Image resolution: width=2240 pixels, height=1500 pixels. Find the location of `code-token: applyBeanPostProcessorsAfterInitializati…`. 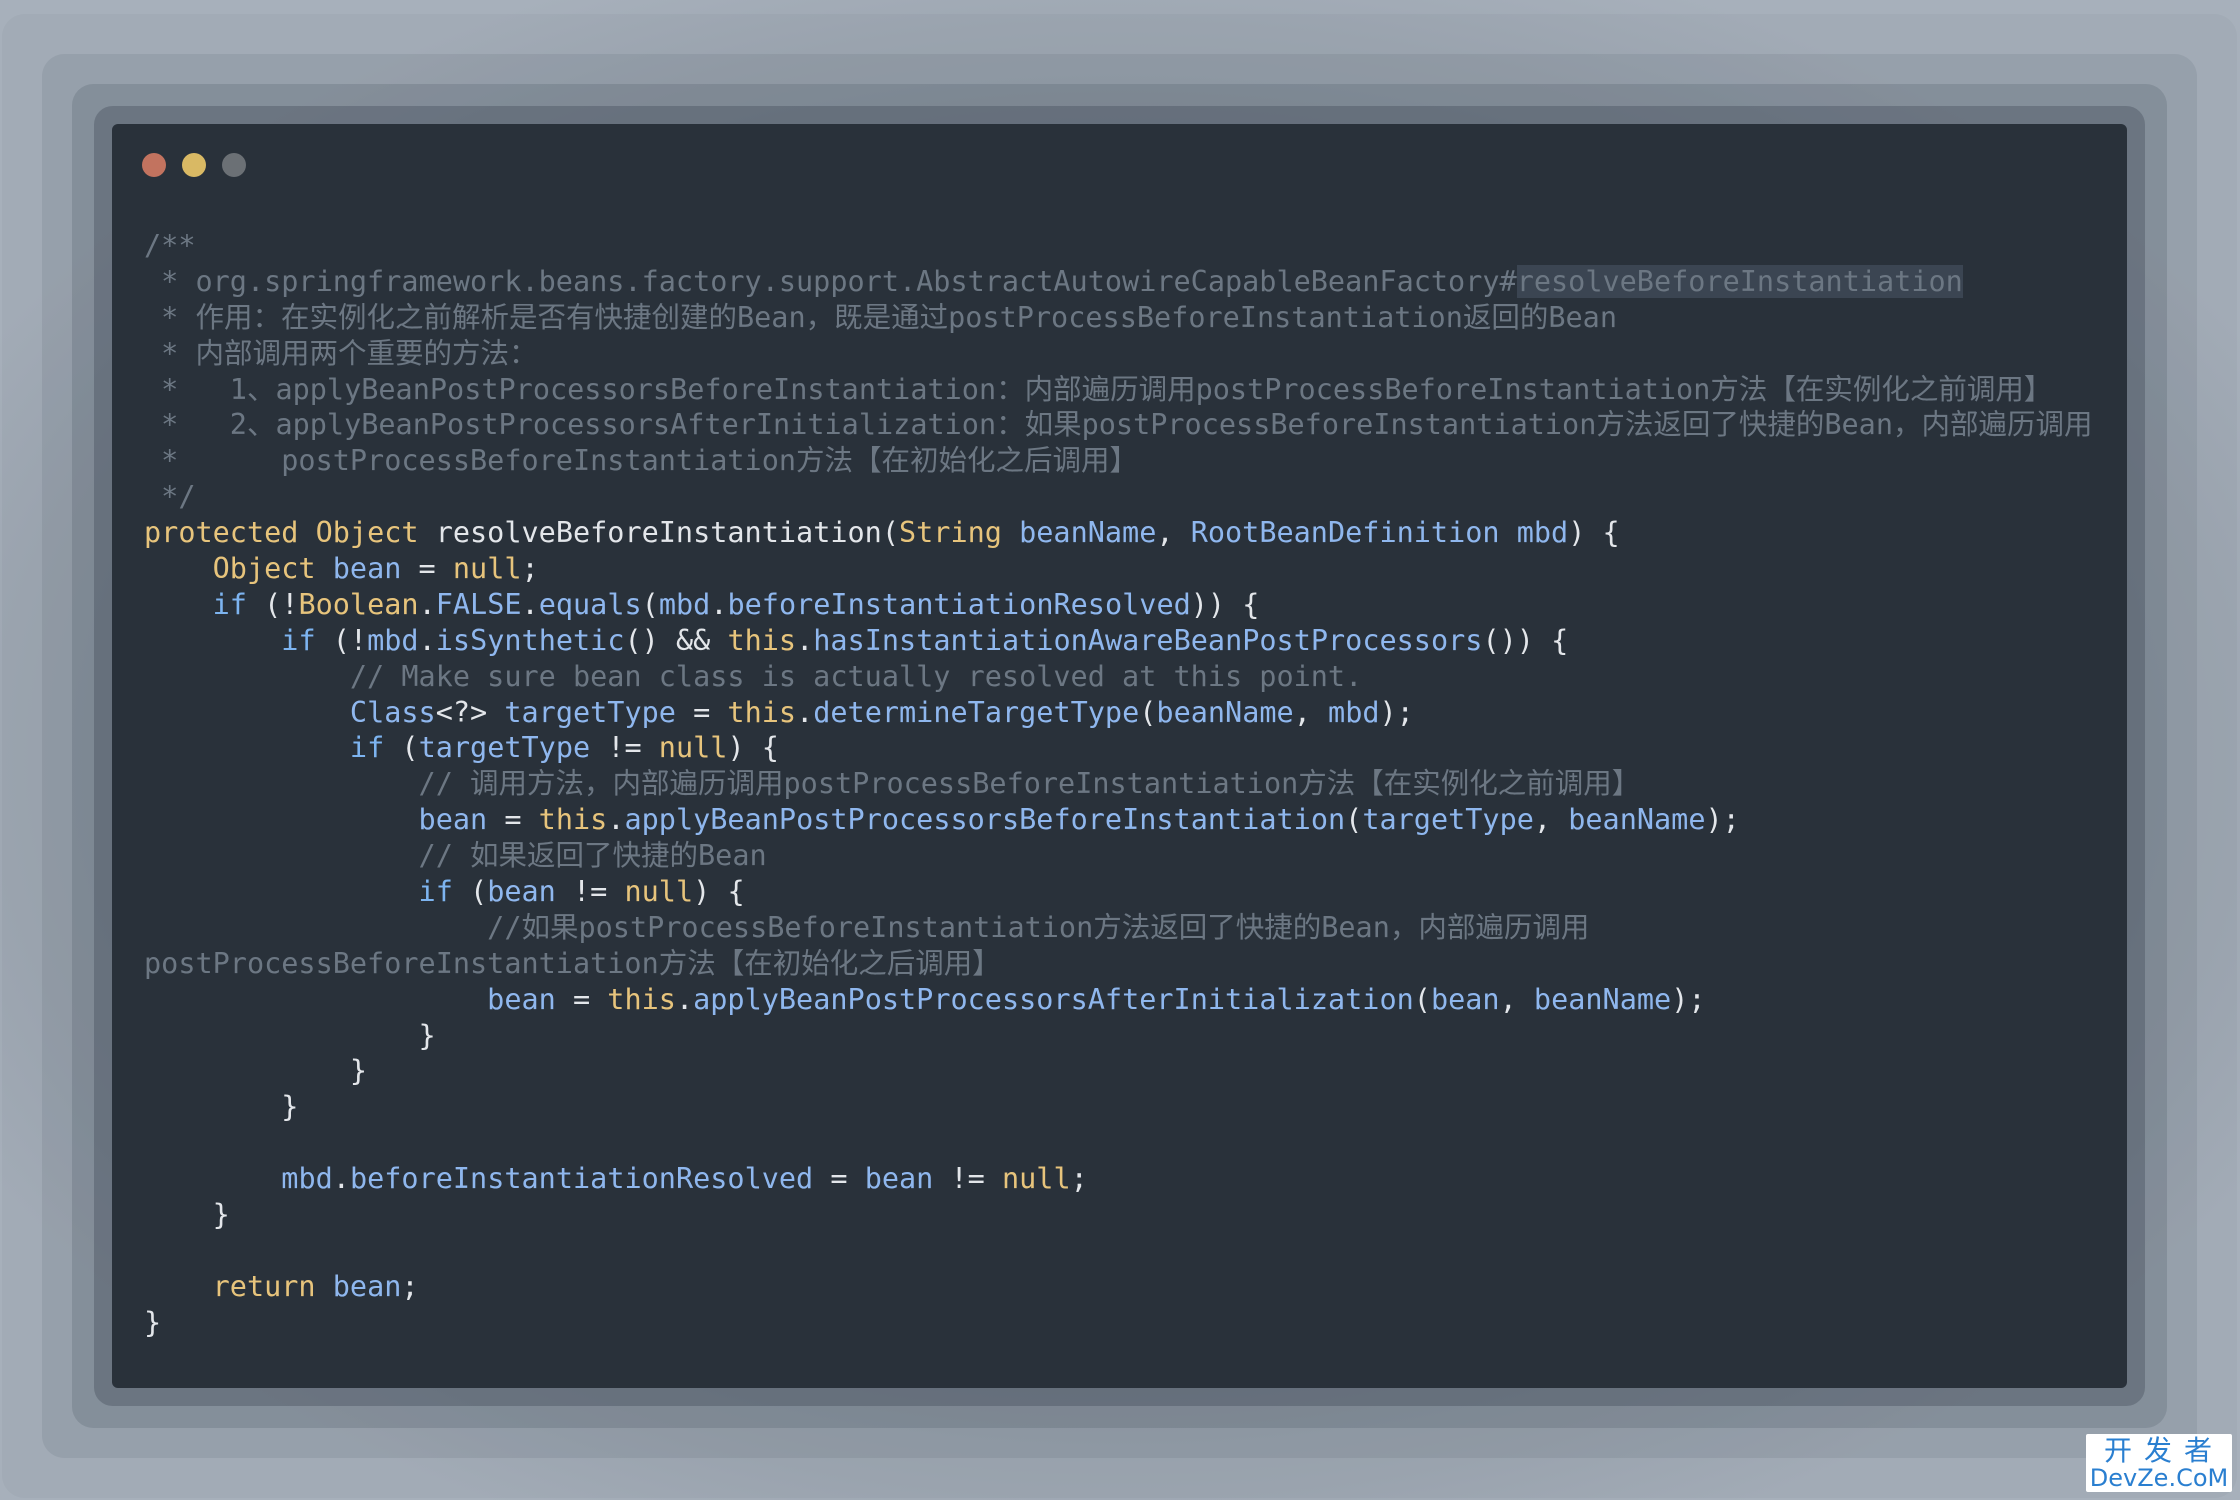

code-token: applyBeanPostProcessorsAfterInitializati… is located at coordinates (1053, 999).